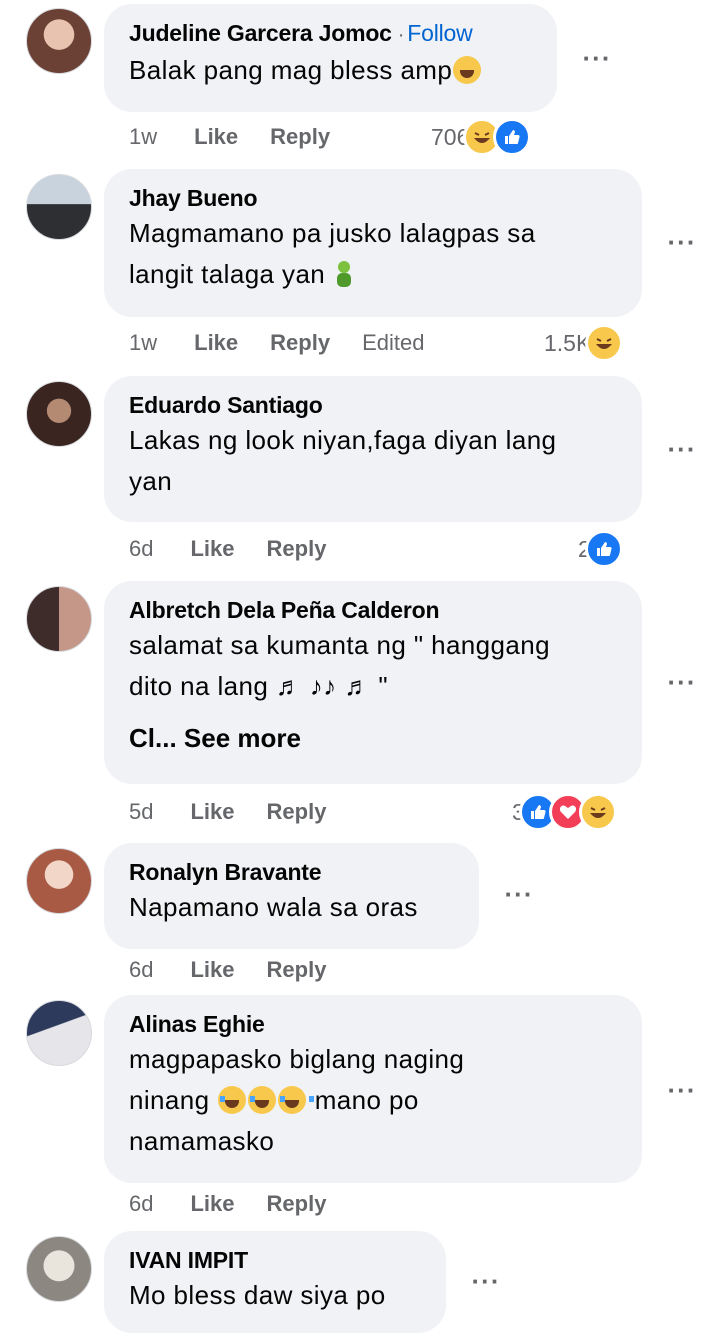 The image size is (720, 1333). What do you see at coordinates (260, 33) in the screenshot?
I see `author-name: Judeline Garcera Jomoc` at bounding box center [260, 33].